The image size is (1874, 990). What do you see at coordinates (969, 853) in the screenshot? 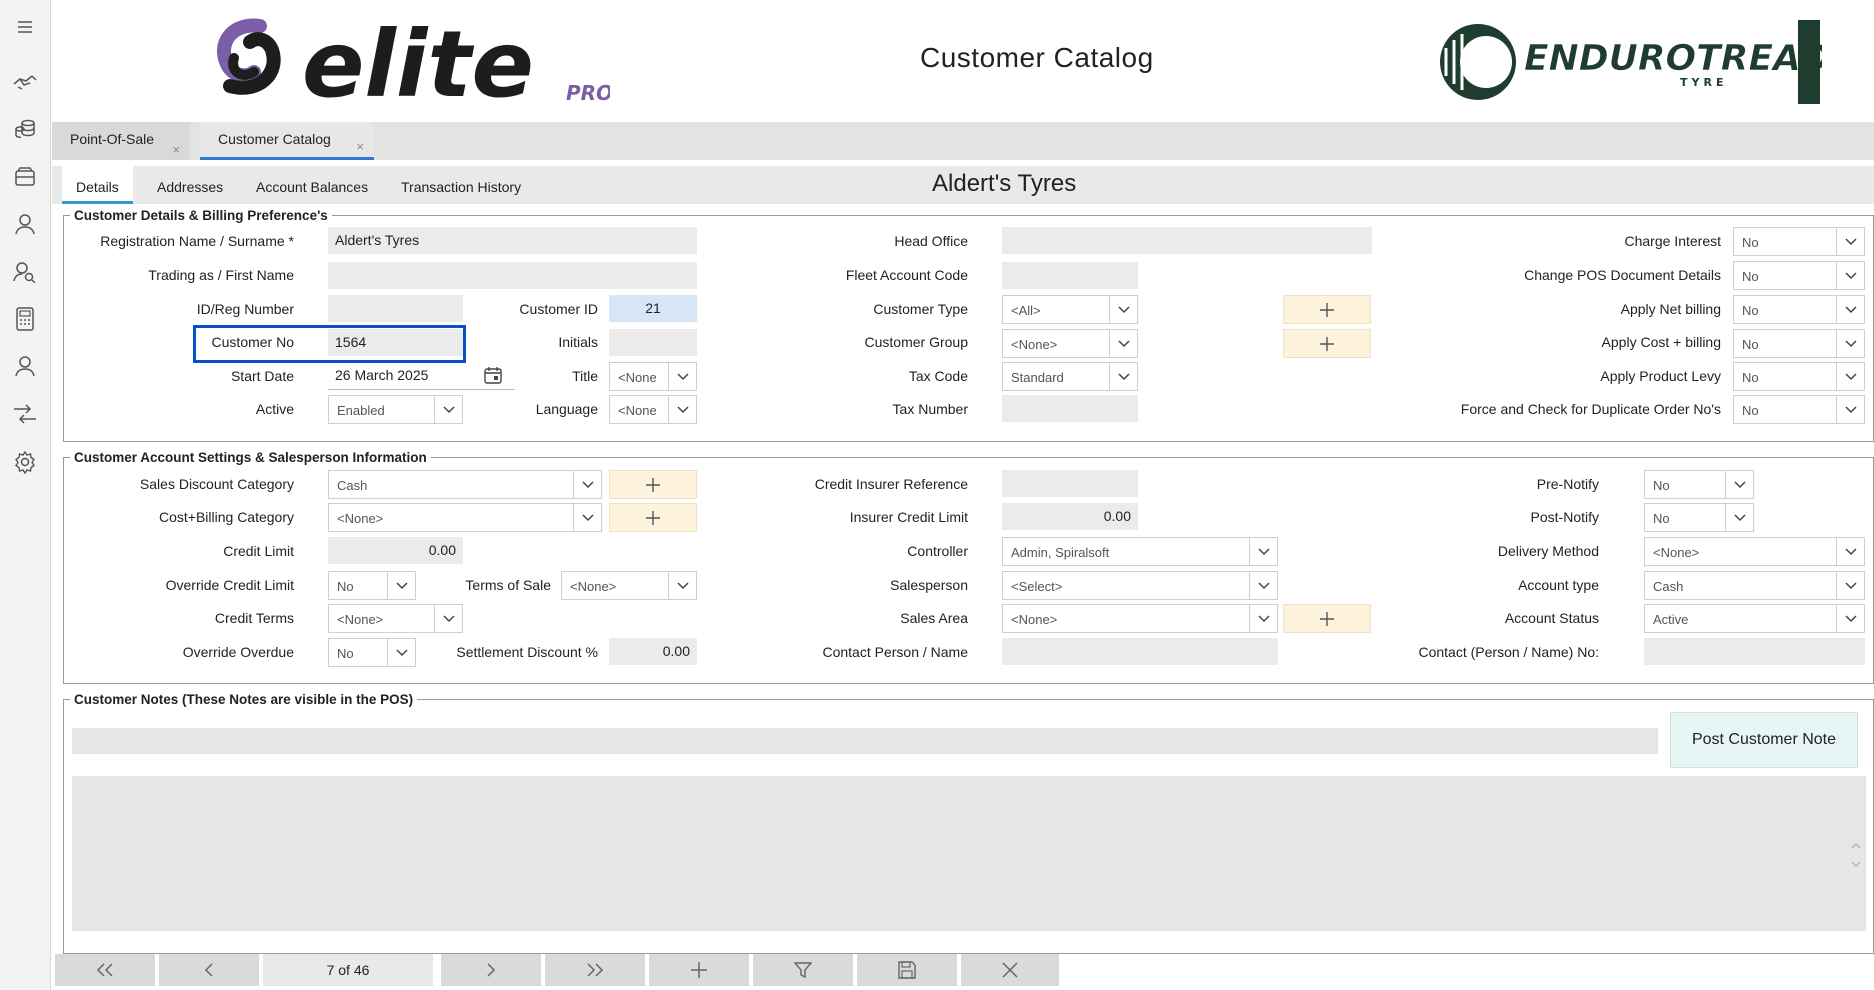
I see `notes-list` at bounding box center [969, 853].